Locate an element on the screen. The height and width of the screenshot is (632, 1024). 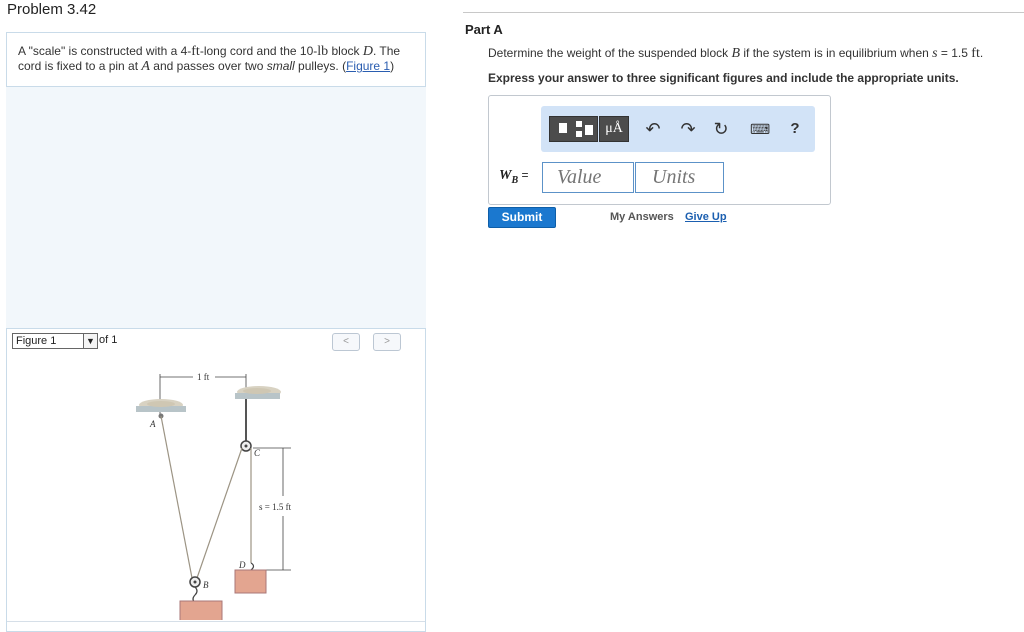
answer-box: μÅ ↶ ↷ ↻ ⌨ ? WB = is located at coordinates (659, 150).